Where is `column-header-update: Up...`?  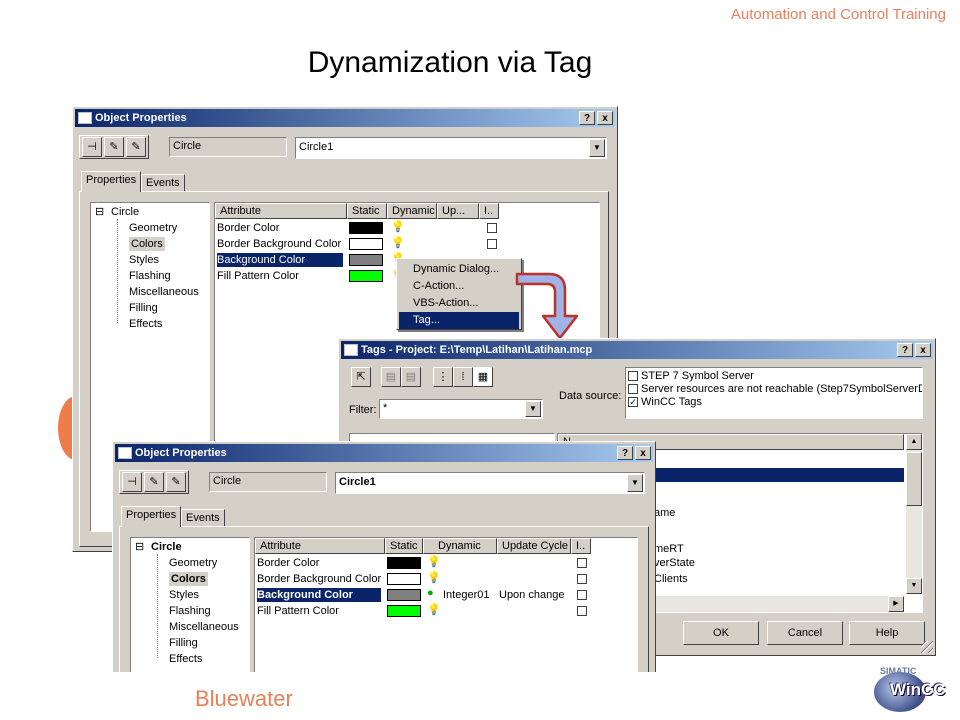
column-header-update: Up... is located at coordinates (458, 211).